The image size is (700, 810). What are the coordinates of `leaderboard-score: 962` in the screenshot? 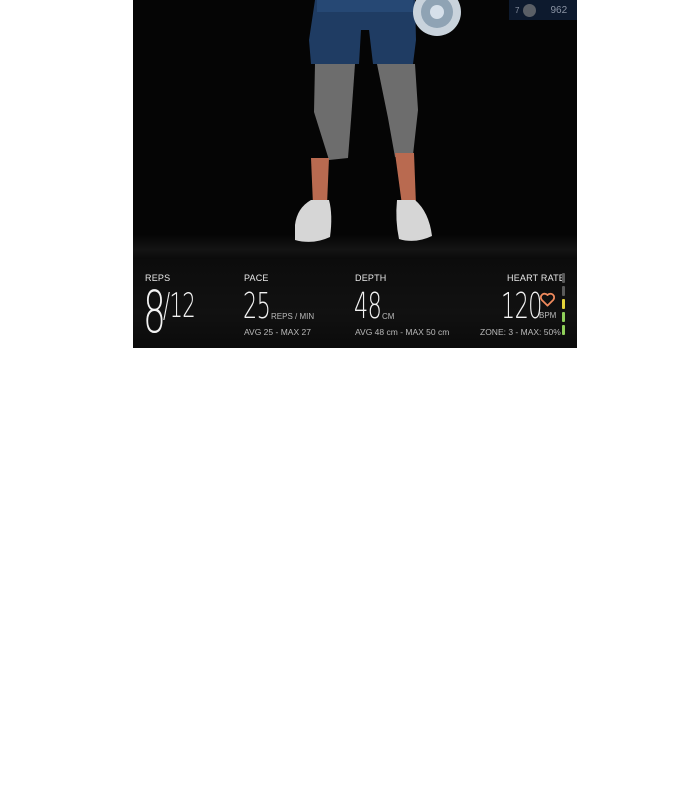 It's located at (559, 10).